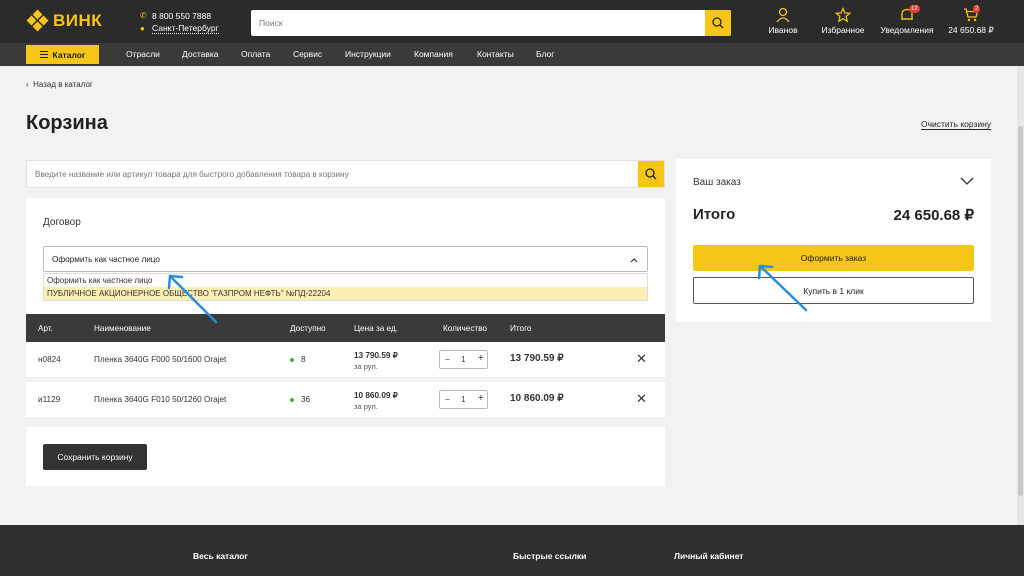 The height and width of the screenshot is (576, 1024). I want to click on buy-one-click-button: Купить в 1 клик, so click(833, 290).